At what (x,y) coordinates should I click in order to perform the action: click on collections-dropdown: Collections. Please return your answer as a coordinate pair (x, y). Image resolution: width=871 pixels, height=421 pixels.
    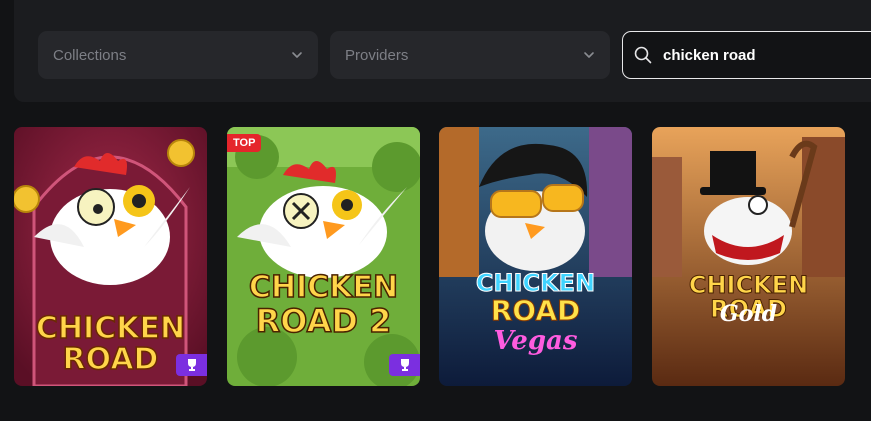
    Looking at the image, I should click on (178, 55).